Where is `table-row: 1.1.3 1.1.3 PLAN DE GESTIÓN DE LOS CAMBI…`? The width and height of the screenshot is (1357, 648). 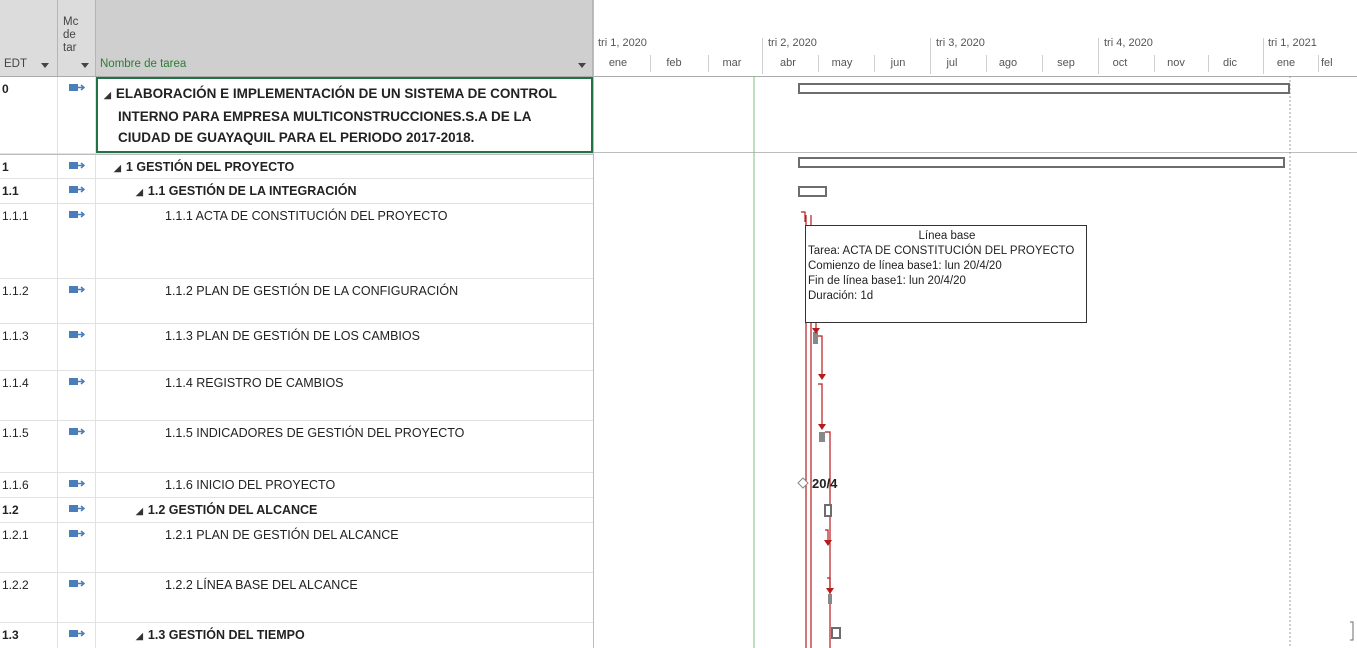 table-row: 1.1.3 1.1.3 PLAN DE GESTIÓN DE LOS CAMBI… is located at coordinates (296, 347).